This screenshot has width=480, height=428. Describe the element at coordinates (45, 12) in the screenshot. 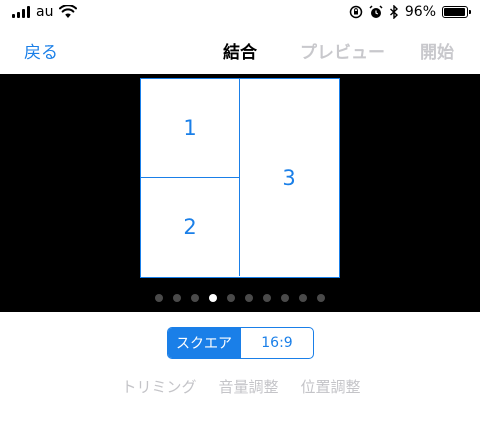

I see `carrier-name: au` at that location.